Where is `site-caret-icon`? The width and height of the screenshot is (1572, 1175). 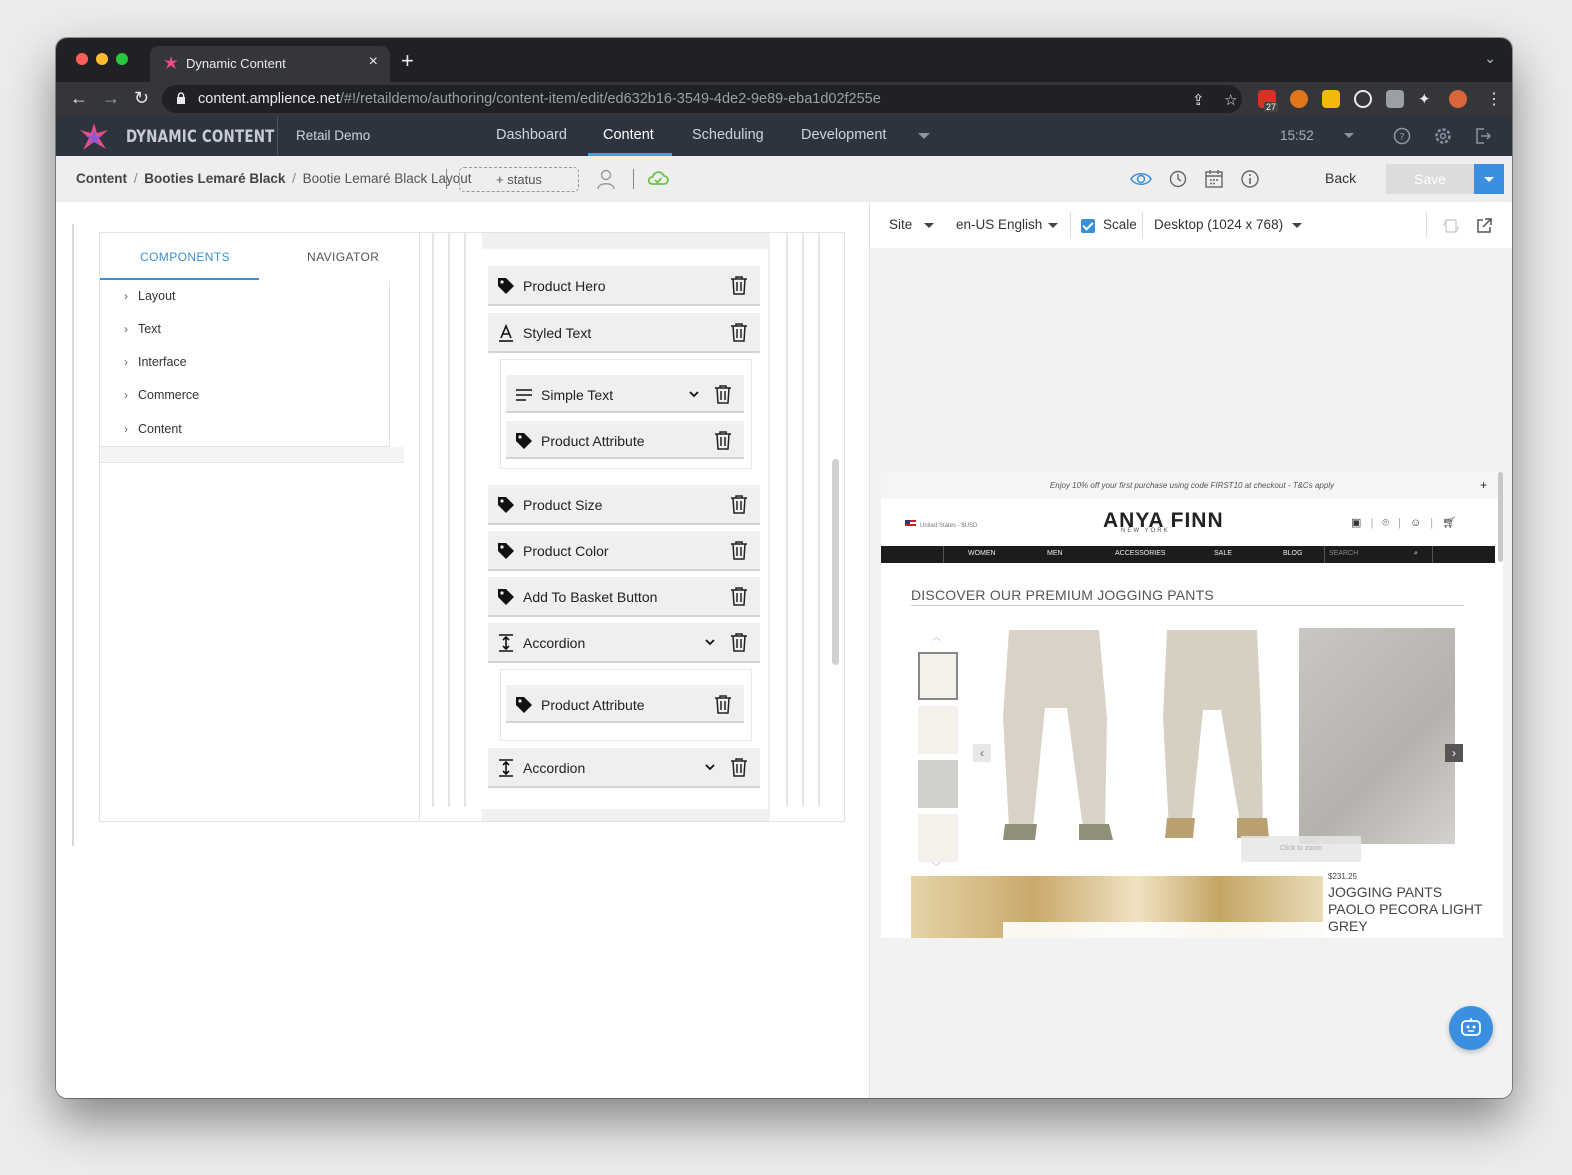 site-caret-icon is located at coordinates (929, 225).